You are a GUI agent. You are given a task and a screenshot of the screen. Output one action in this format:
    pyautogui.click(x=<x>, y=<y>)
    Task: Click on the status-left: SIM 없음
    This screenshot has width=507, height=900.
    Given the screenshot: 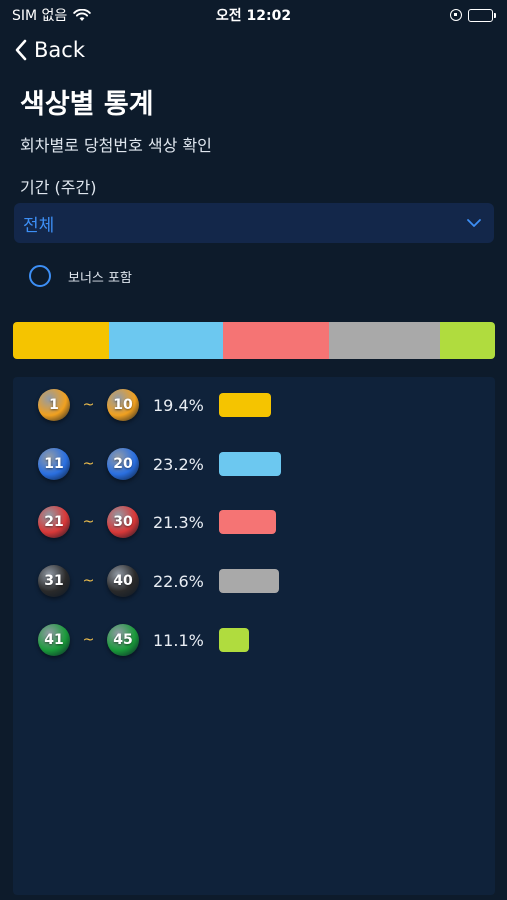 What is the action you would take?
    pyautogui.click(x=52, y=15)
    